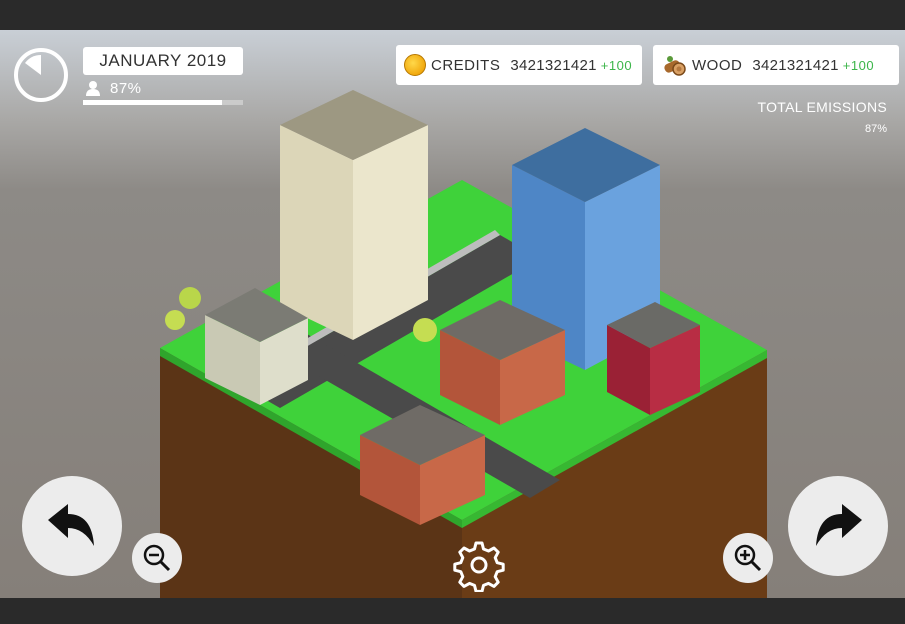 The width and height of the screenshot is (905, 624). Describe the element at coordinates (466, 65) in the screenshot. I see `credits-label: CREDITS` at that location.